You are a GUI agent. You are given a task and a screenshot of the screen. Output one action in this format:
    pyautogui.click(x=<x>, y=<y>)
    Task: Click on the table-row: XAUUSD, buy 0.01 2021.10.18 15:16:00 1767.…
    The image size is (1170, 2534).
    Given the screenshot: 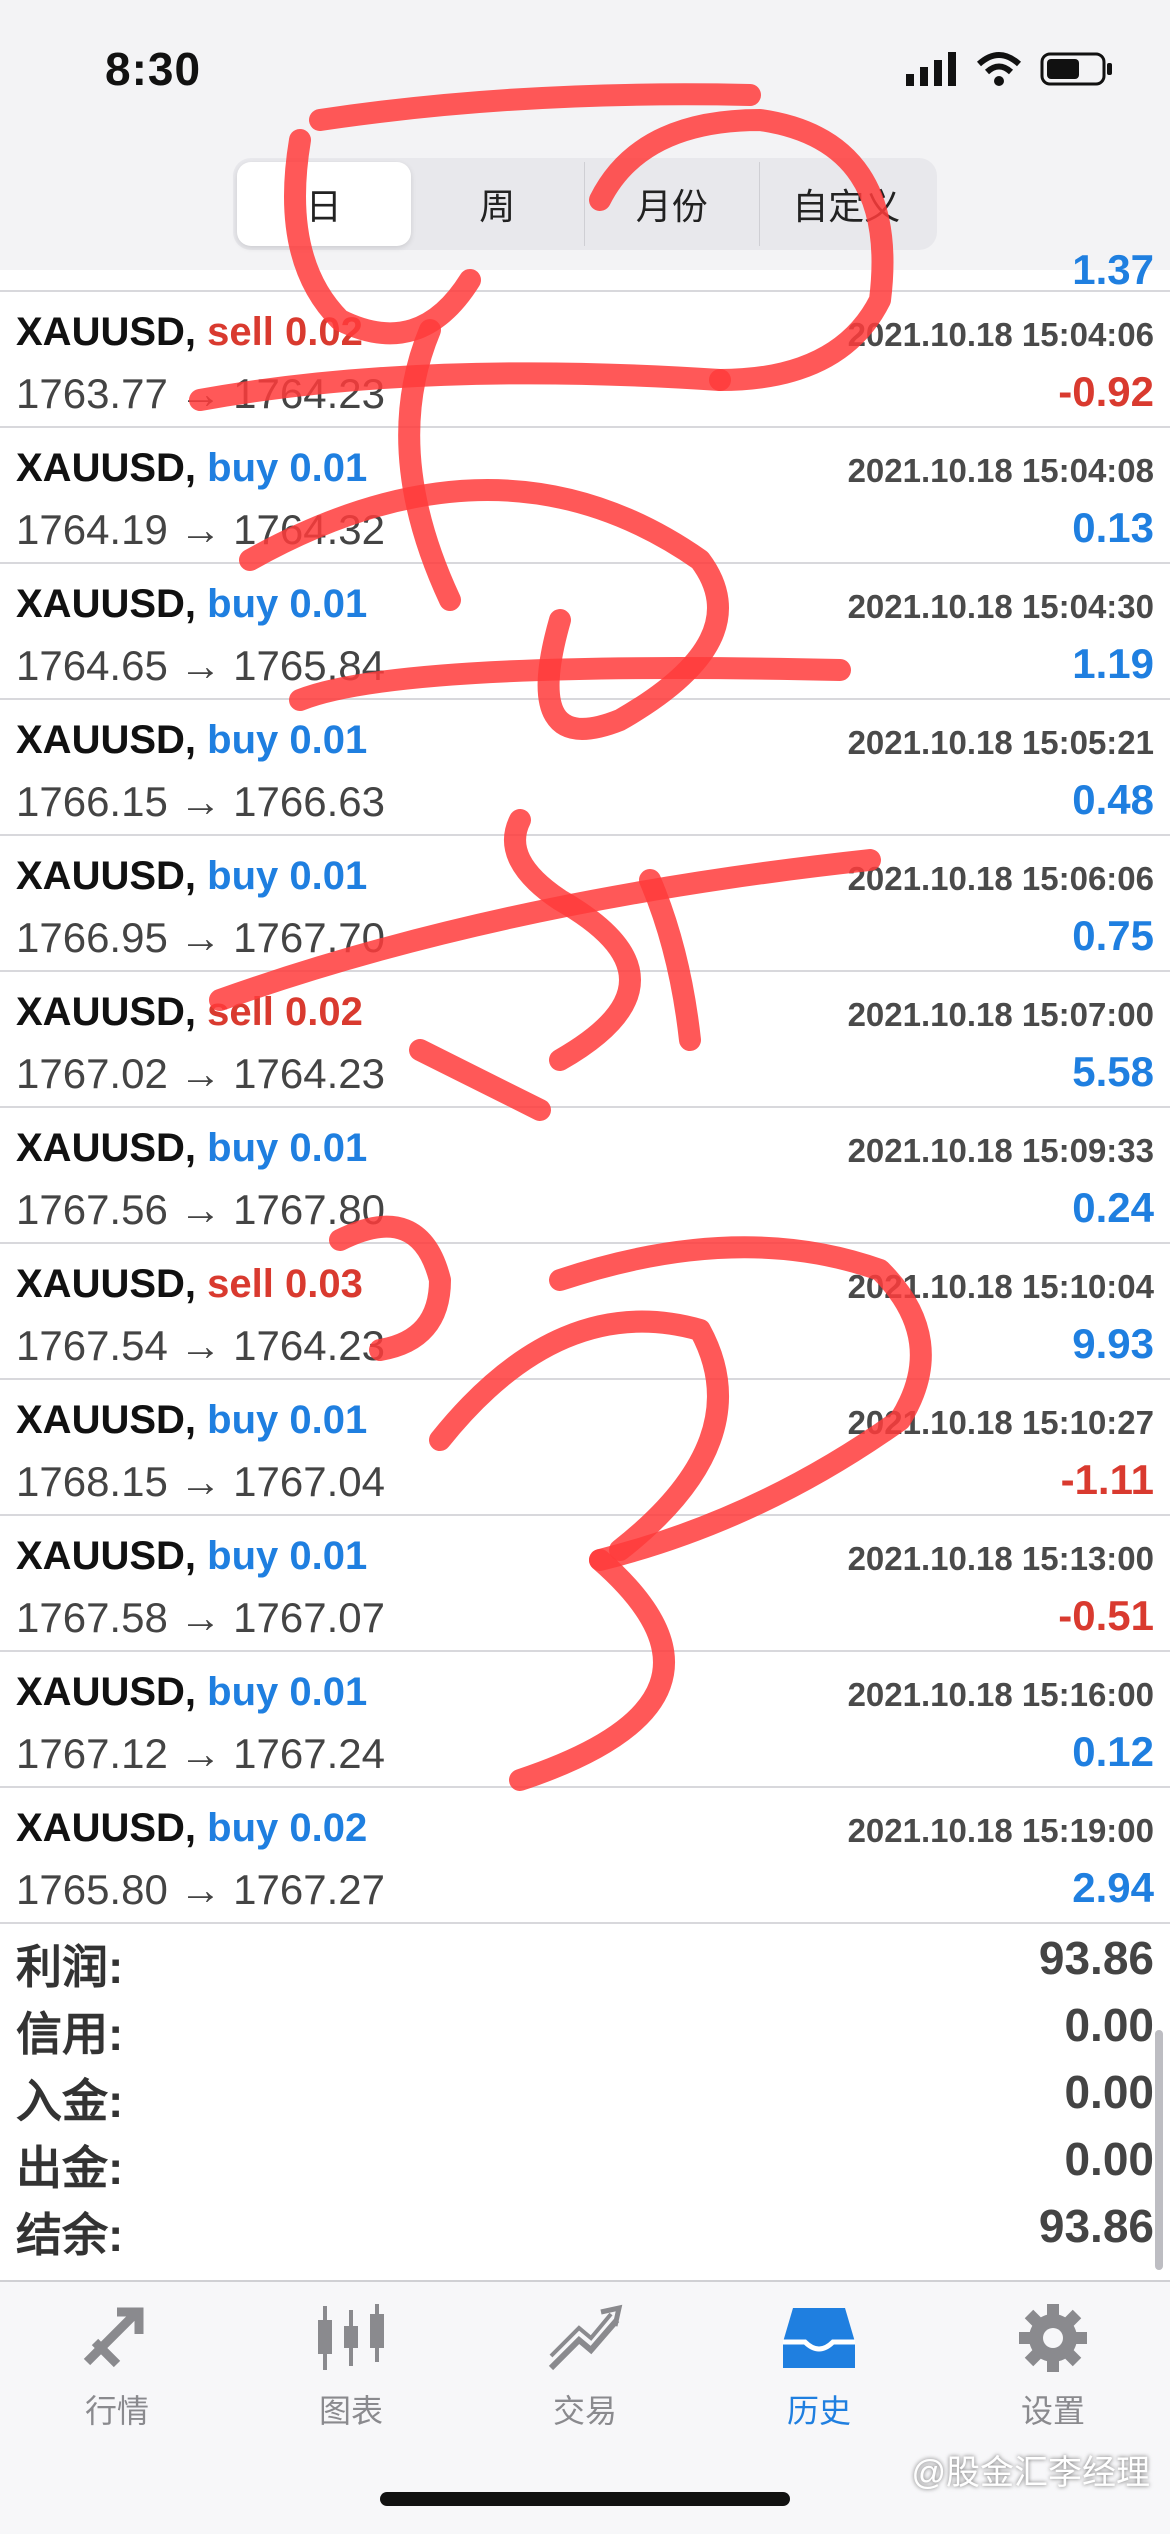 What is the action you would take?
    pyautogui.click(x=585, y=1720)
    